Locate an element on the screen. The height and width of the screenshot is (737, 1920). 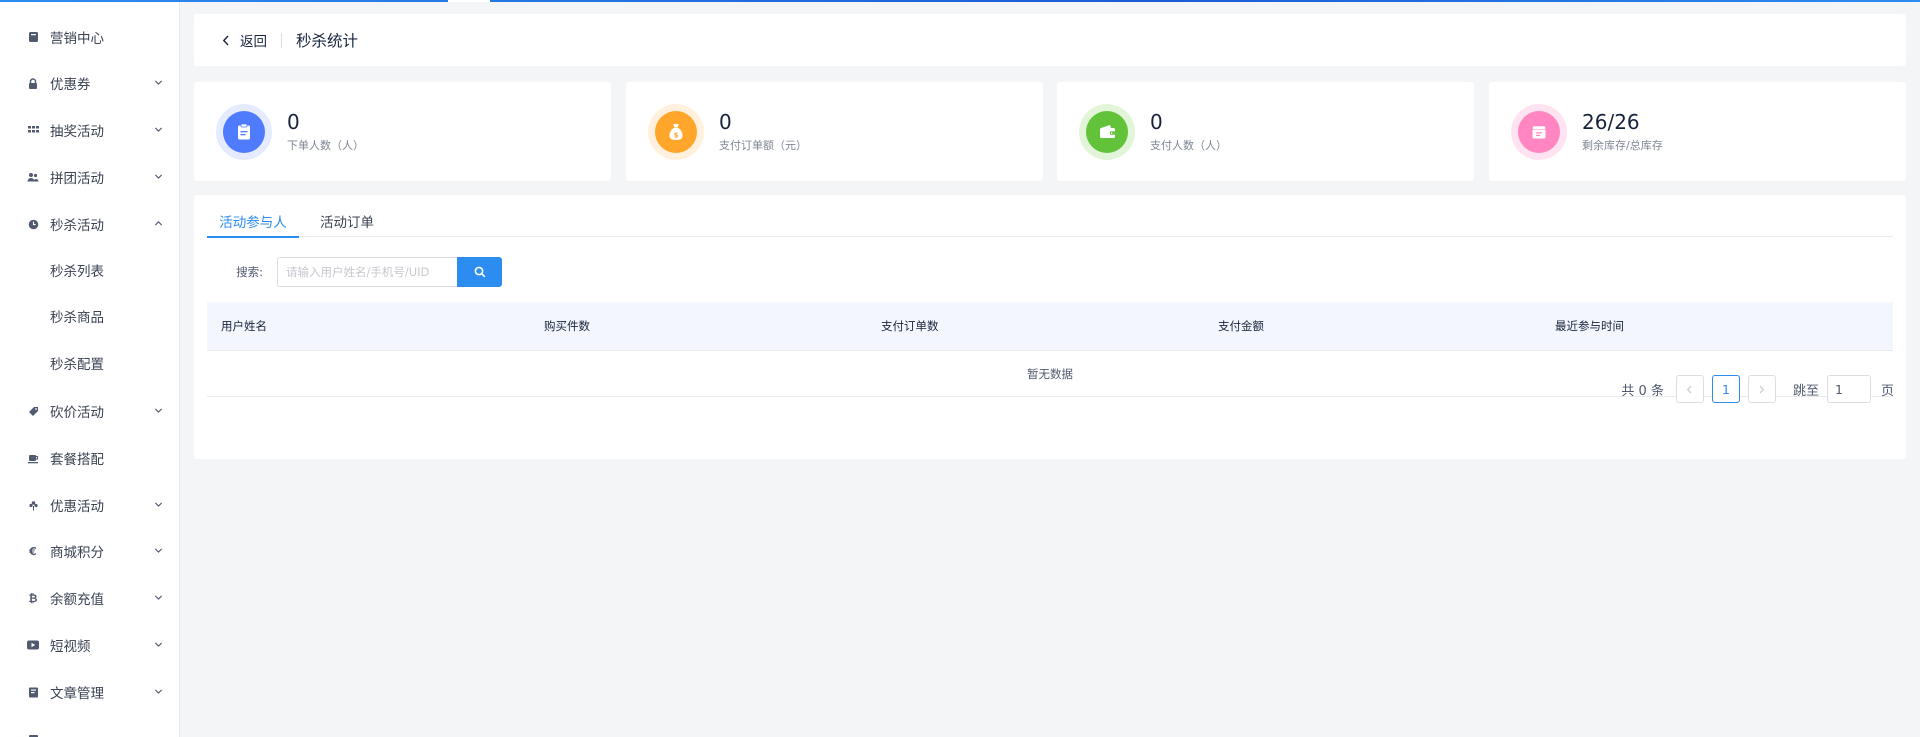
sidebar-item-lottery: 抽奖活动 is located at coordinates (89, 130).